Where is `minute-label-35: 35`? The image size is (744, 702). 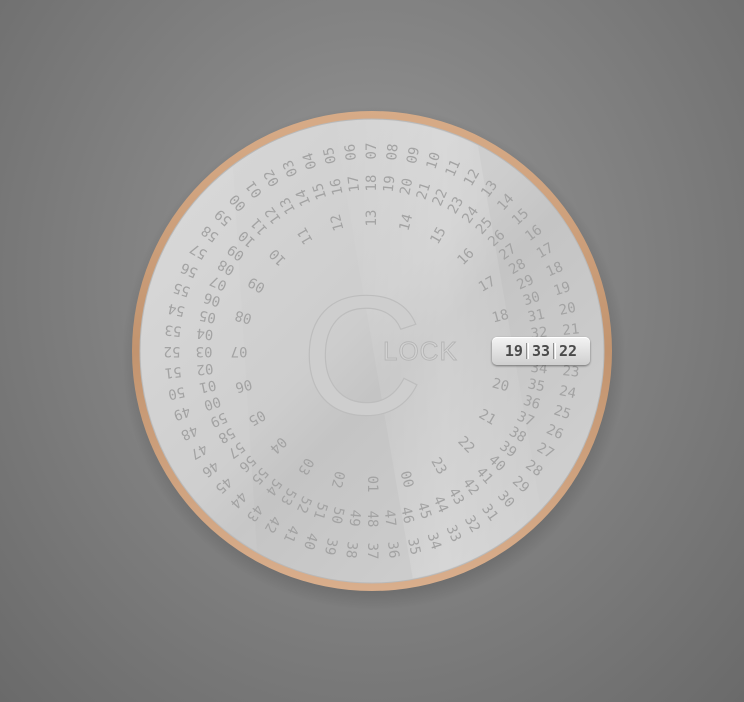 minute-label-35: 35 is located at coordinates (536, 385).